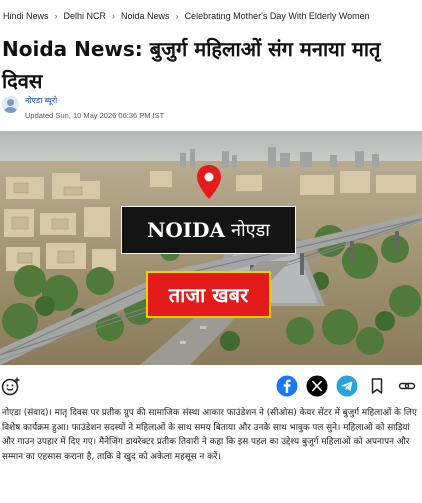  I want to click on city-label-hindi: नोएडा, so click(250, 230).